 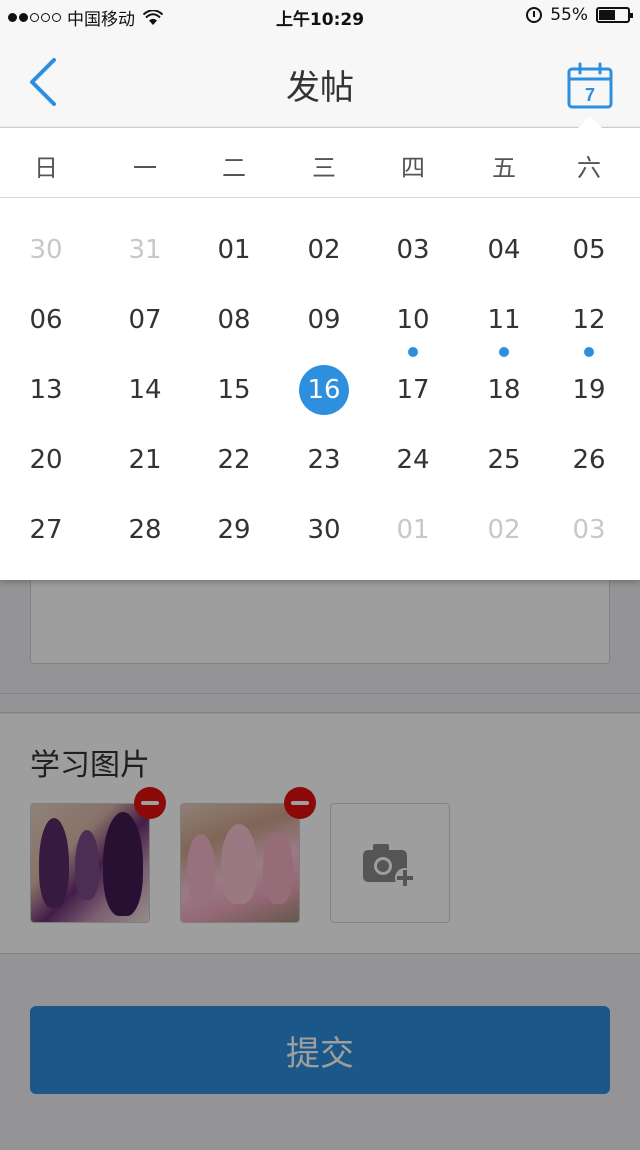 I want to click on calendar-day-number: 20, so click(x=46, y=460).